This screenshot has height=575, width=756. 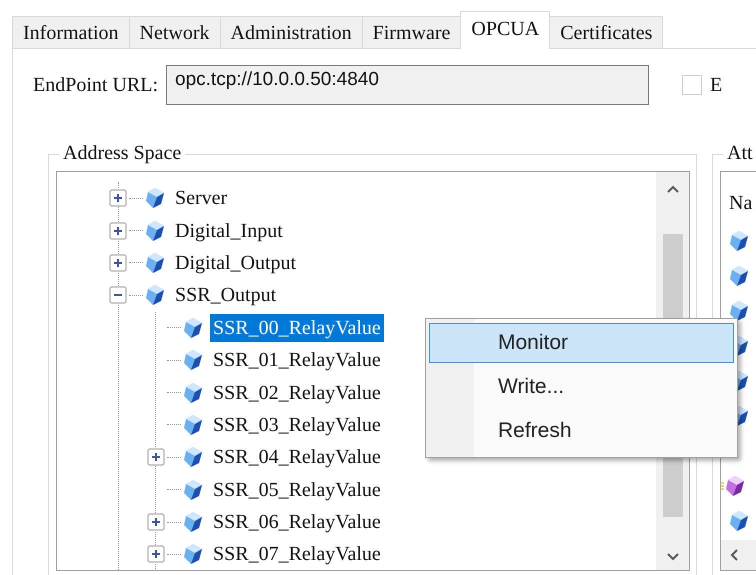 I want to click on endpoint-url-field: opc.tcp://10.0.0.50:4840, so click(x=408, y=85).